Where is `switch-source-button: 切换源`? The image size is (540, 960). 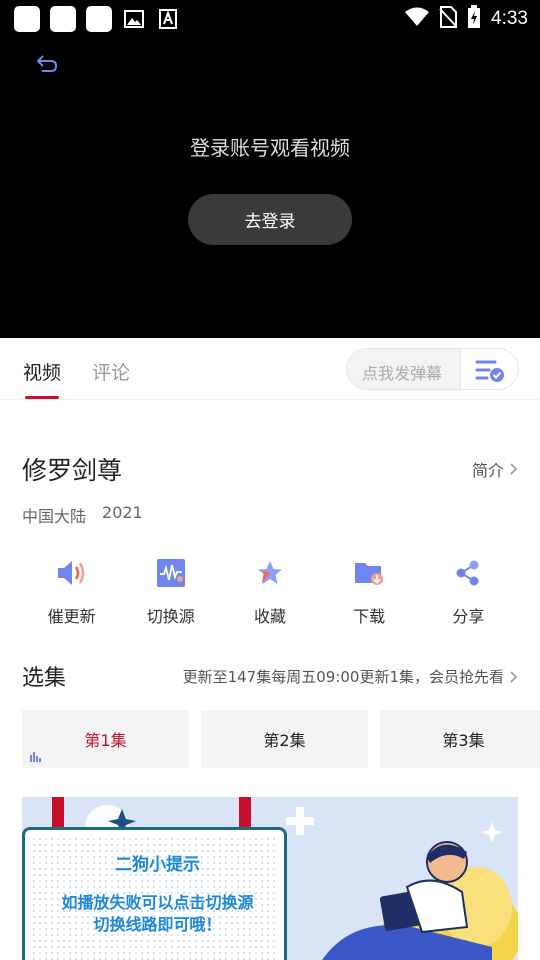
switch-source-button: 切换源 is located at coordinates (170, 591).